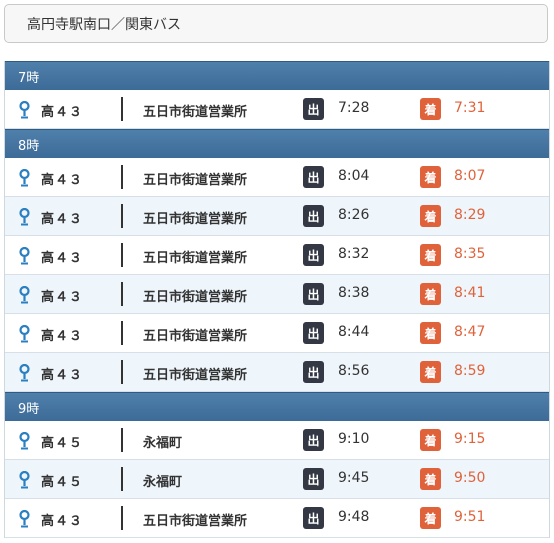 This screenshot has height=543, width=554. I want to click on hour-header: 9時, so click(277, 406).